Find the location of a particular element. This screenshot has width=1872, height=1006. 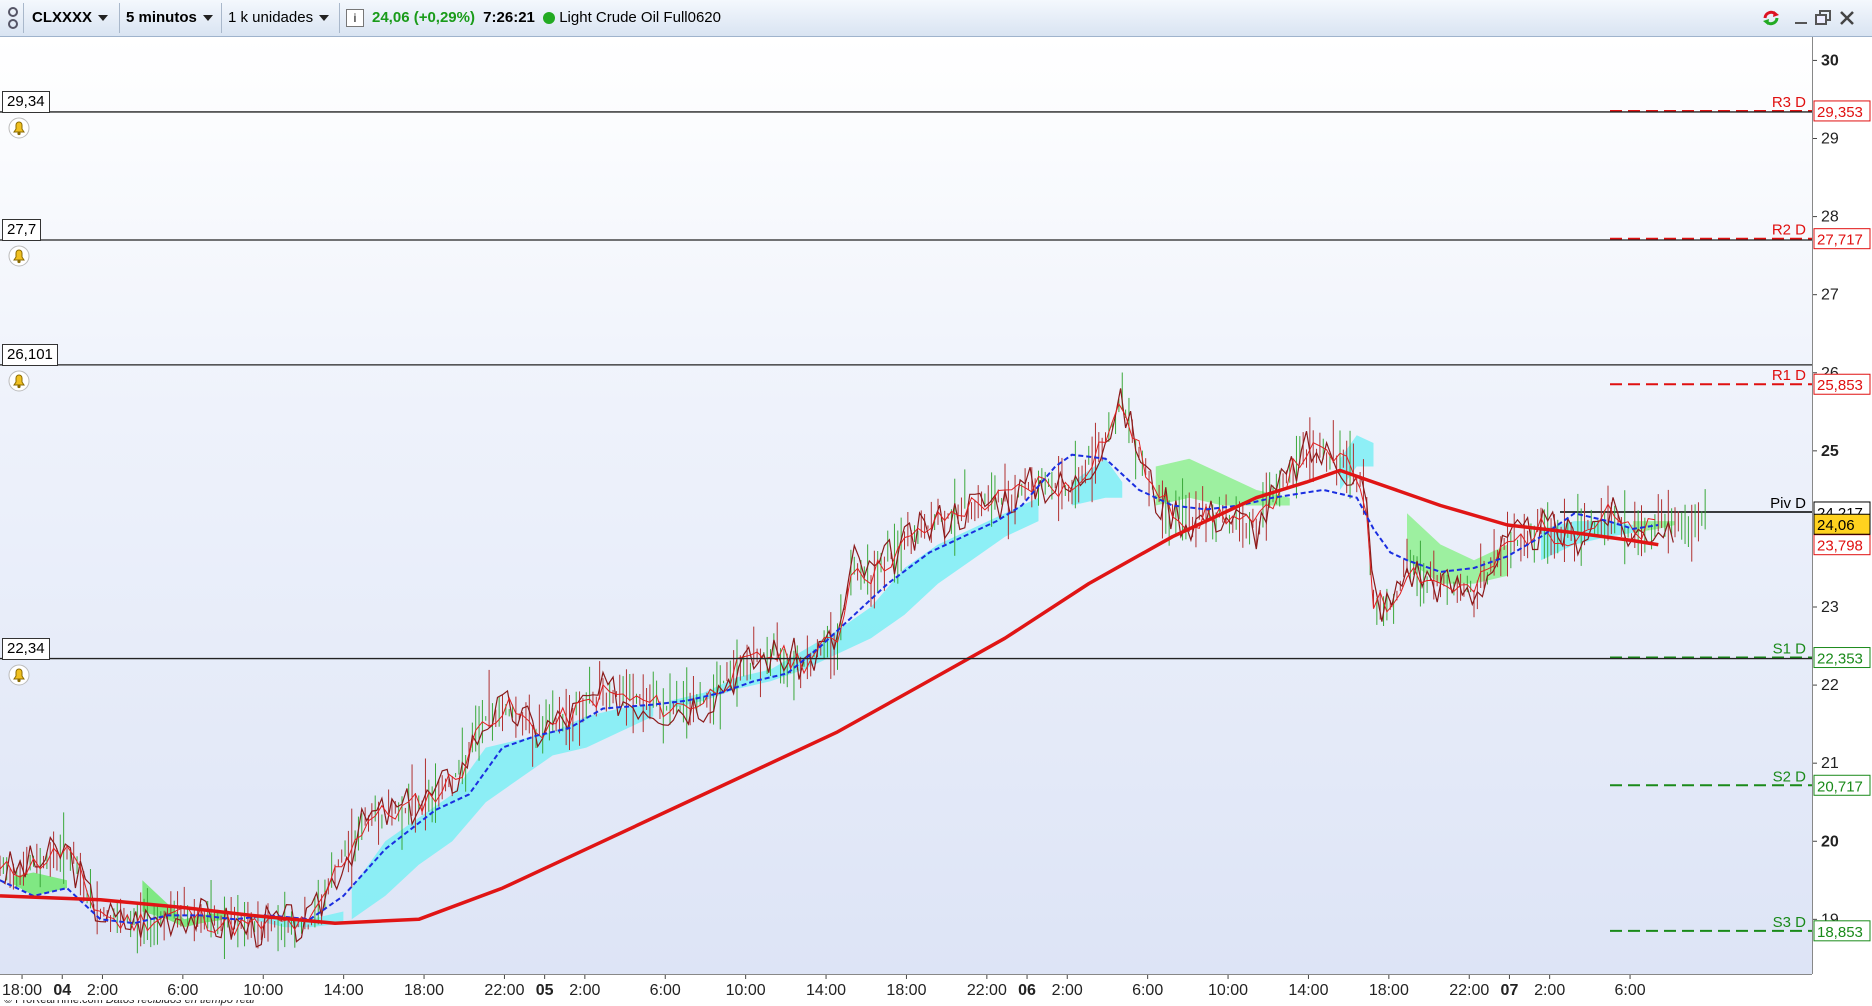

y-tick-label: 27 is located at coordinates (1830, 295).